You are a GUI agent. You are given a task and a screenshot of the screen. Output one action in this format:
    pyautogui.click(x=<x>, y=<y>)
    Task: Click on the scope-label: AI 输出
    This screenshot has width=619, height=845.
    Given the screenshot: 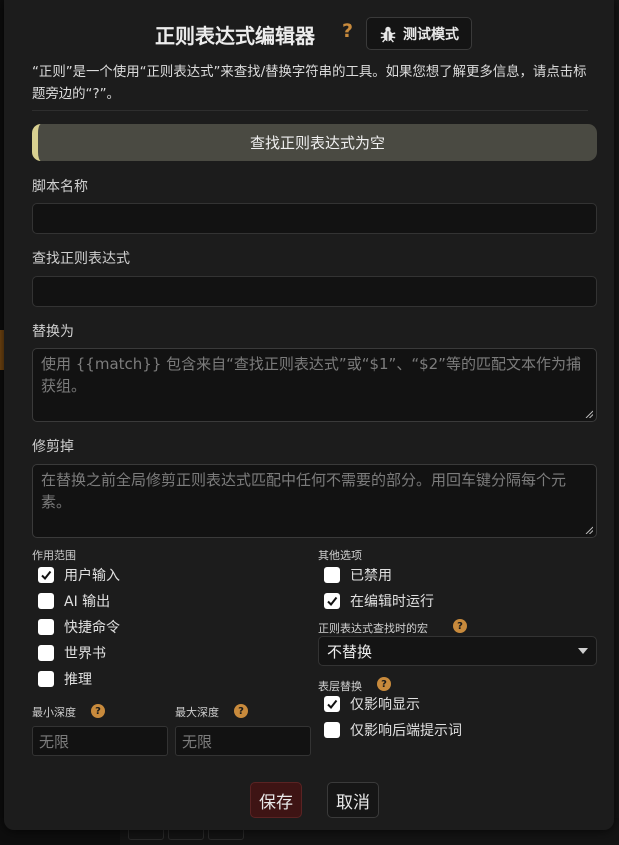 What is the action you would take?
    pyautogui.click(x=87, y=602)
    